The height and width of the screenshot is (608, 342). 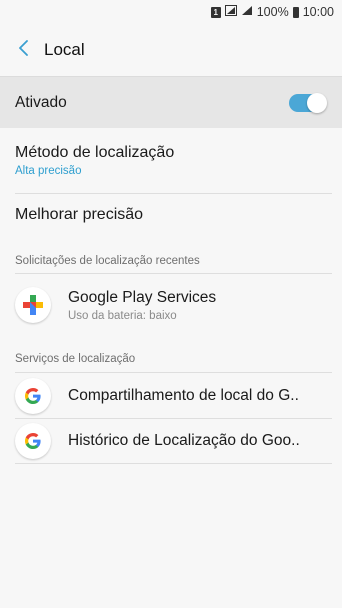 I want to click on sim-icon: 1, so click(x=215, y=12).